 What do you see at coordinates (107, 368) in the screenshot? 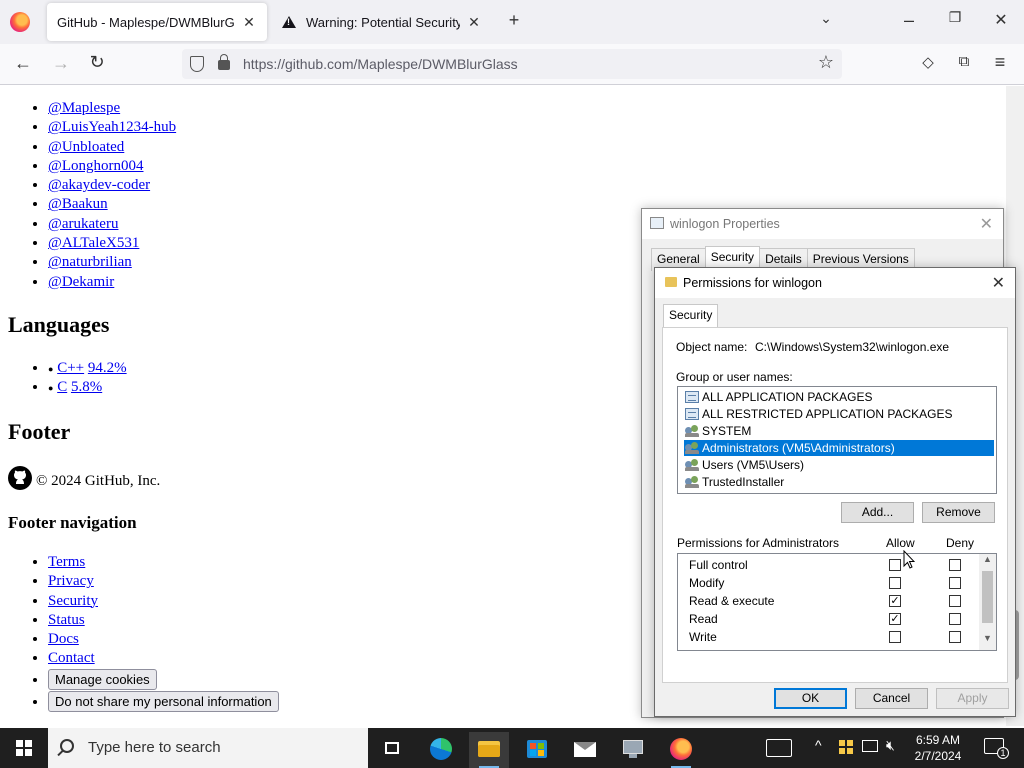
I see `language-percent: 94.2%` at bounding box center [107, 368].